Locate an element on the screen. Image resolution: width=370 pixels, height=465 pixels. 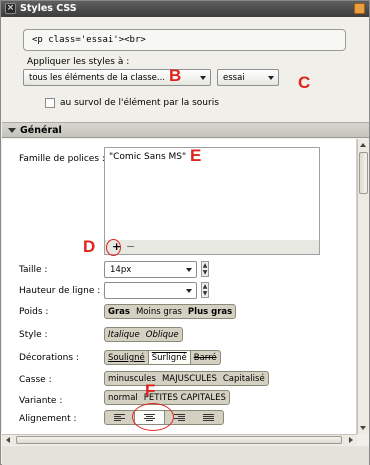
horizontal-scroll-thumb is located at coordinates (179, 440).